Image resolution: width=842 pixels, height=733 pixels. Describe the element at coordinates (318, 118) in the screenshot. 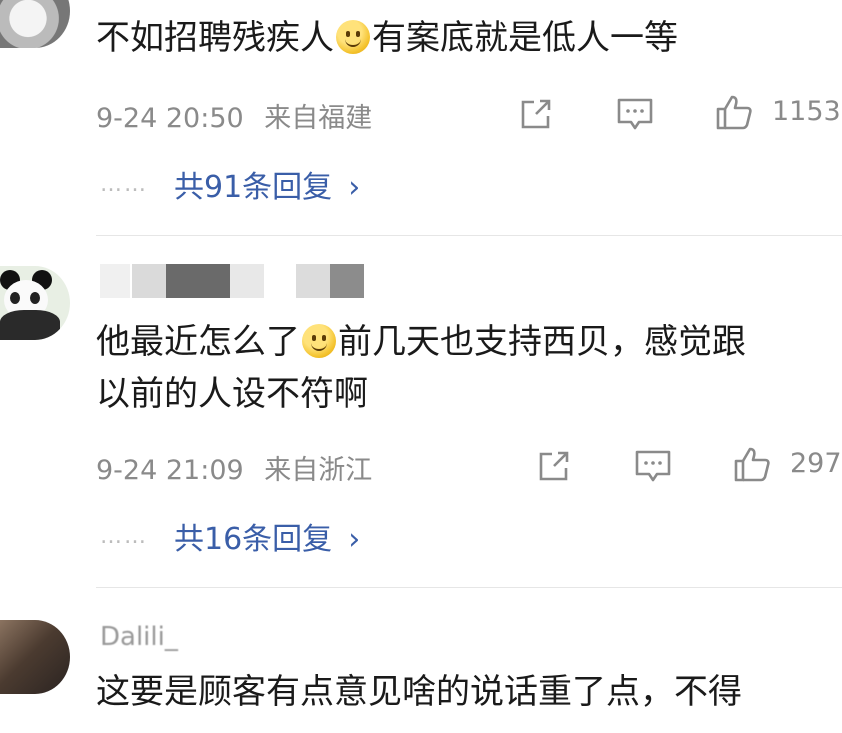

I see `comment-location: 来自福建` at that location.